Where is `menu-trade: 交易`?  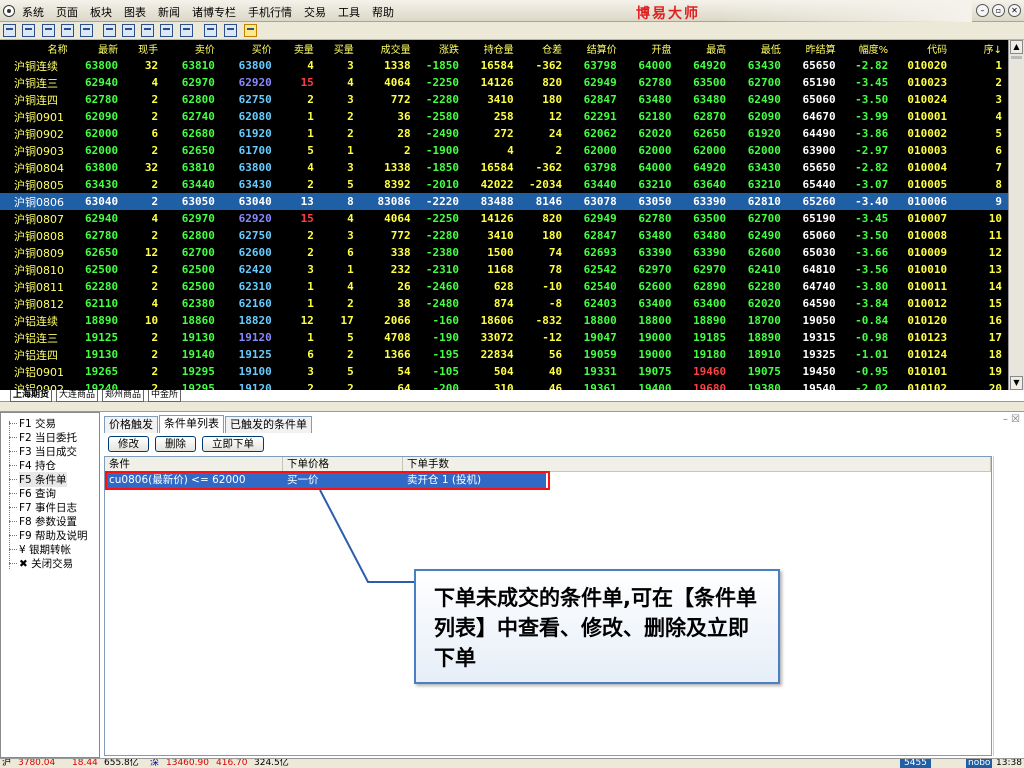 menu-trade: 交易 is located at coordinates (315, 12).